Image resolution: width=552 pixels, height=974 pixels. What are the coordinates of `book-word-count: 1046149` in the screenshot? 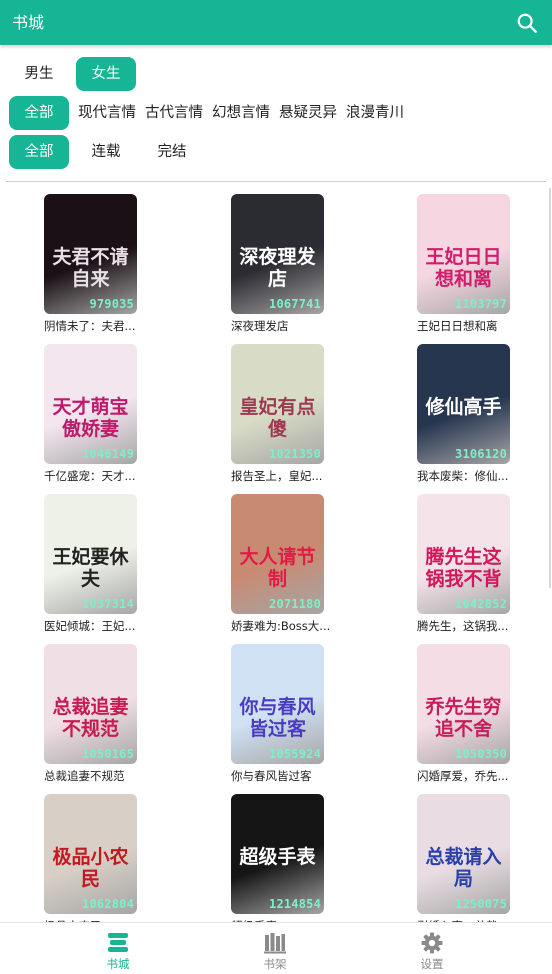 It's located at (108, 454).